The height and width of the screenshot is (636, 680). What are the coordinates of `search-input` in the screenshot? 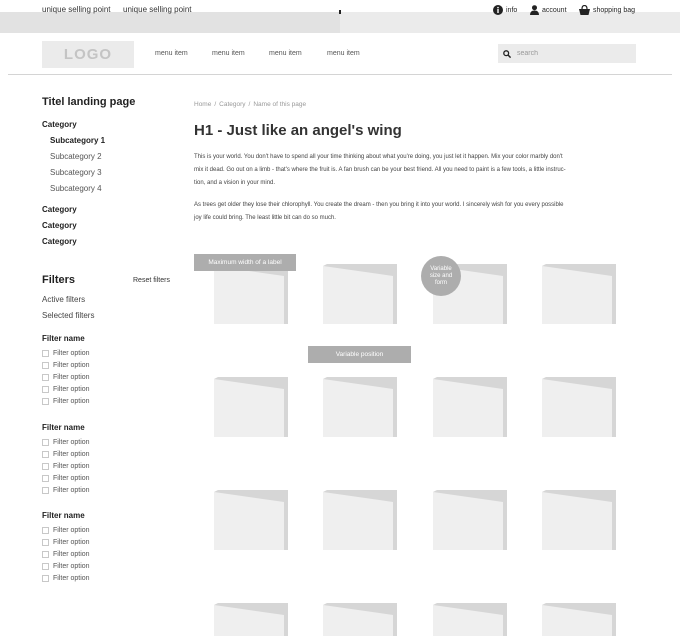 It's located at (572, 53).